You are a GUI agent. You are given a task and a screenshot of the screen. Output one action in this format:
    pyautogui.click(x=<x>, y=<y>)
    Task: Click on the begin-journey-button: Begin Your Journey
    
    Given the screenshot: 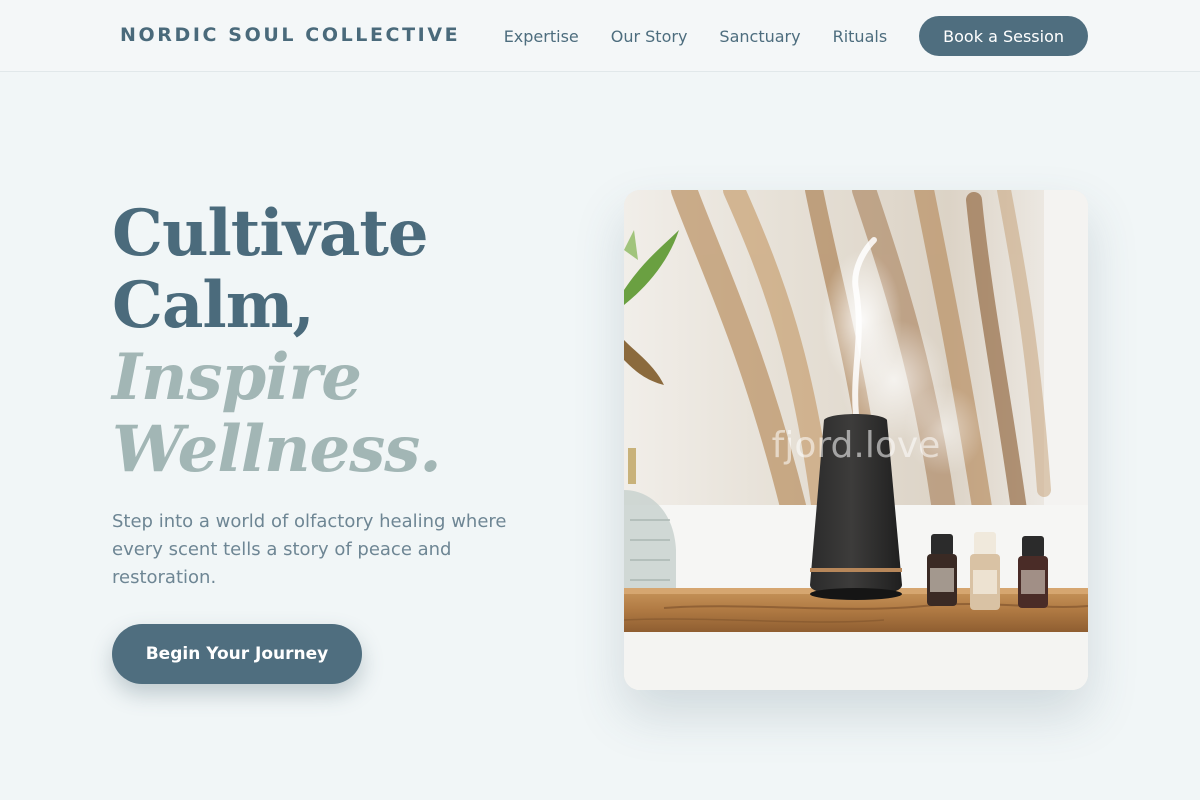 What is the action you would take?
    pyautogui.click(x=237, y=654)
    